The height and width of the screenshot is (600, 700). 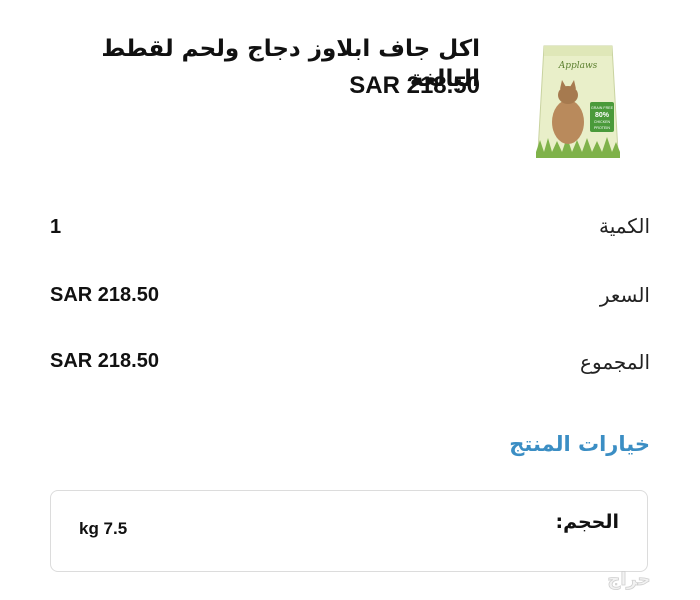 What do you see at coordinates (103, 528) in the screenshot?
I see `size-option-value: kg 7.5` at bounding box center [103, 528].